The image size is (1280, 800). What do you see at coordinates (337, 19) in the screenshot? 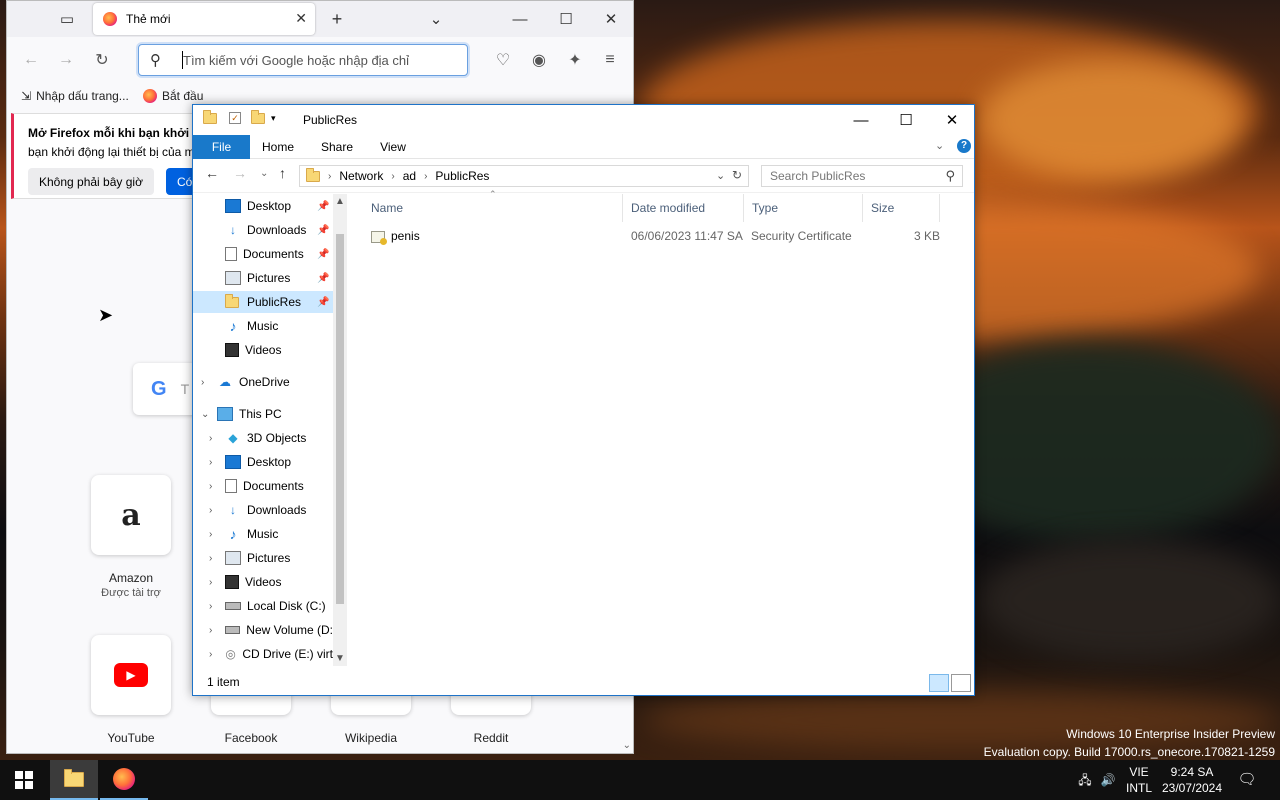
I see `new-tab-icon: +` at bounding box center [337, 19].